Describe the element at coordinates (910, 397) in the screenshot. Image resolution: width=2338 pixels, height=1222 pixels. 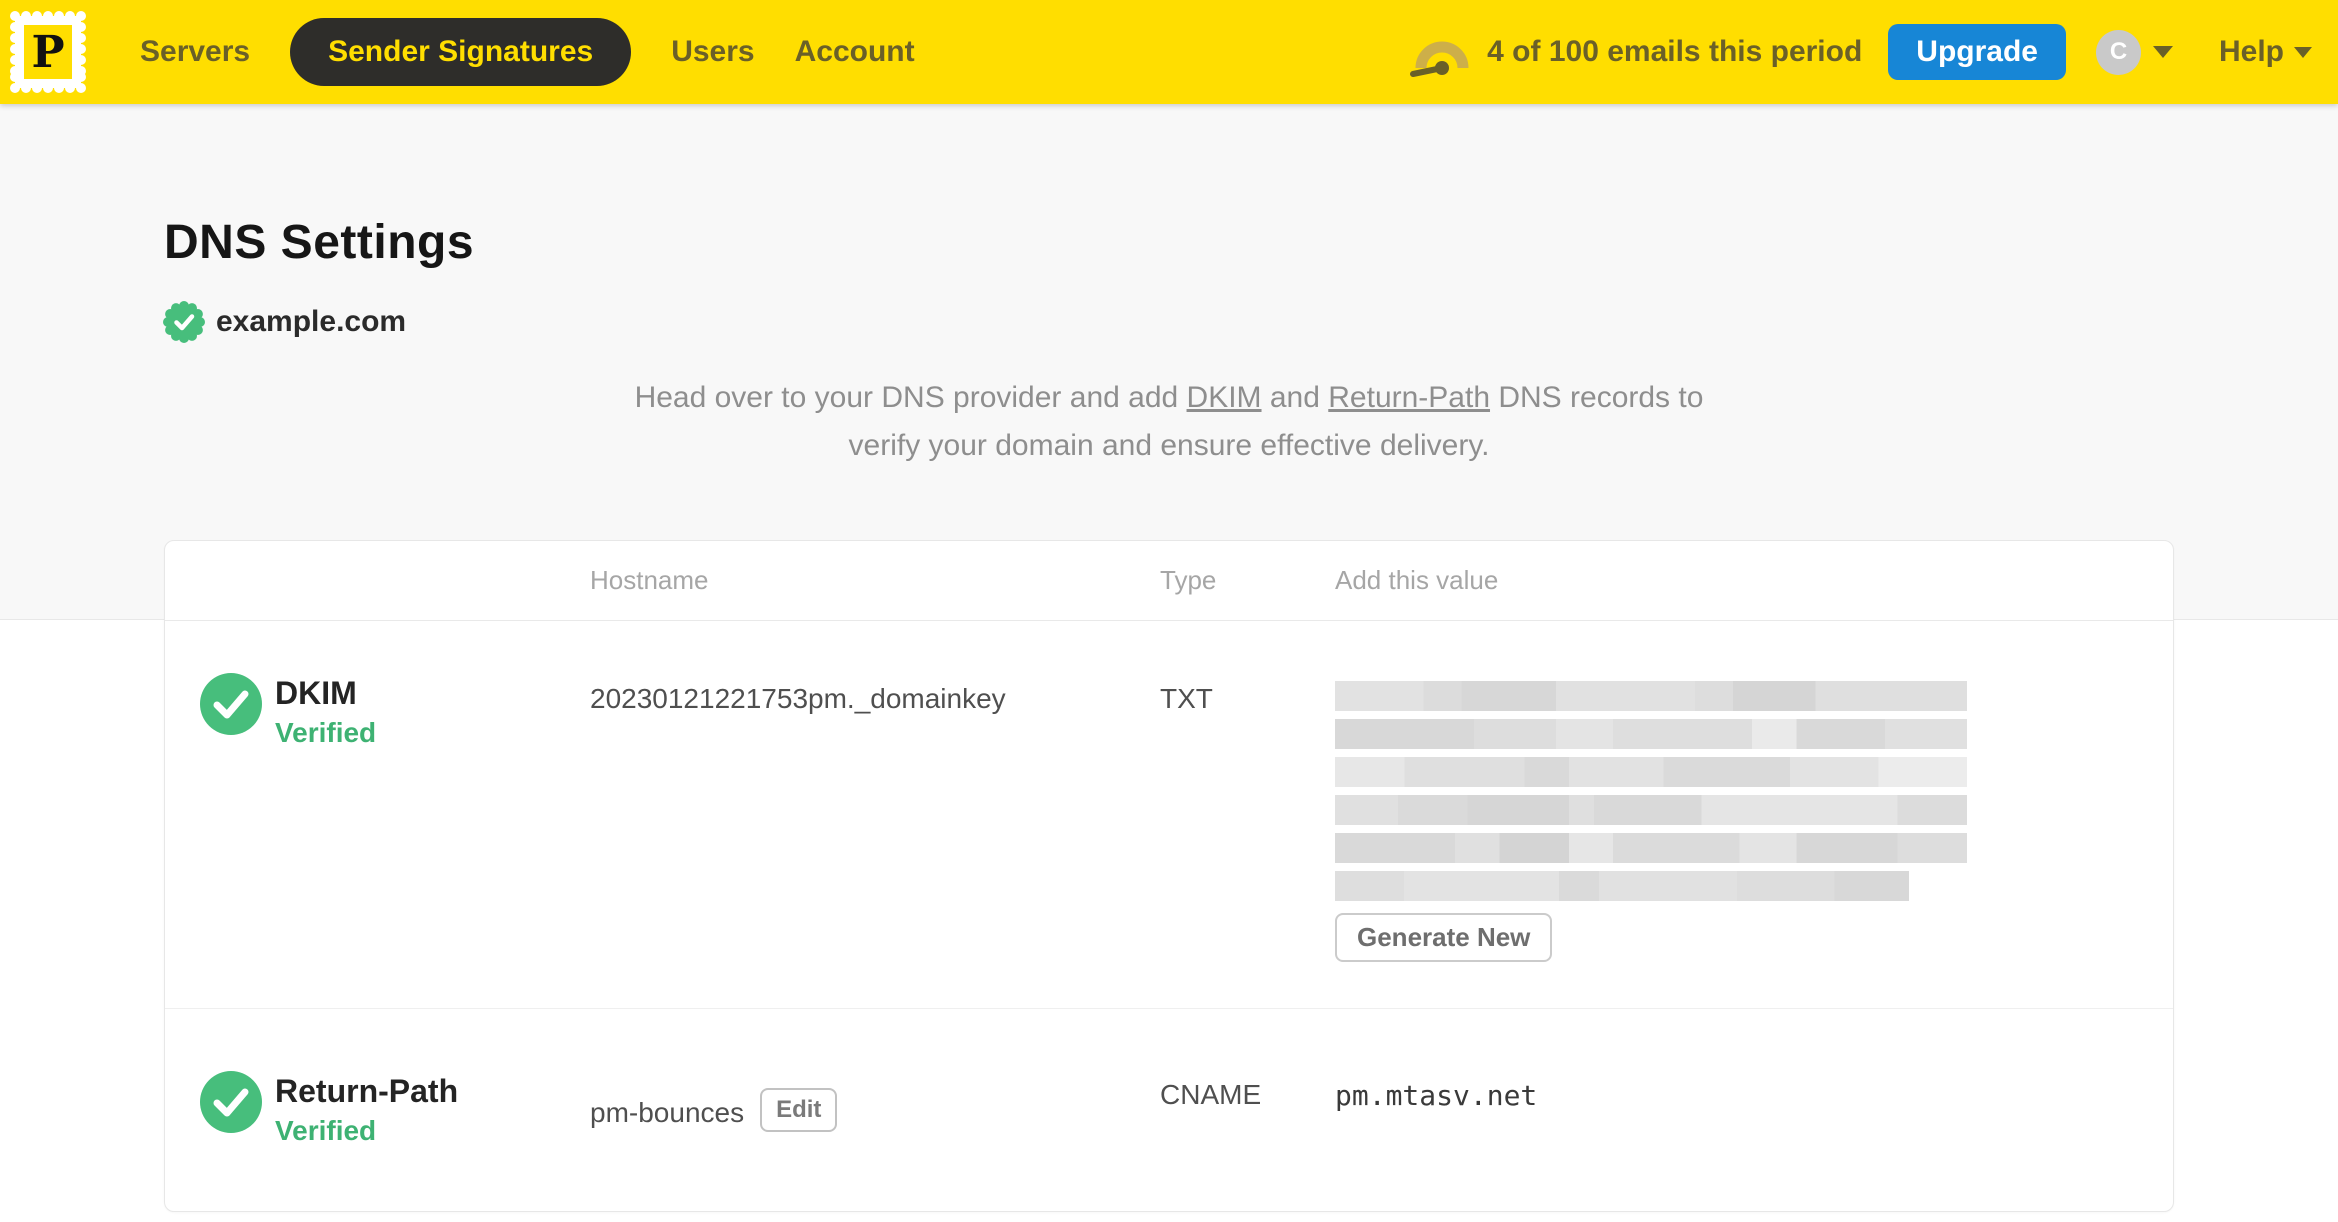
I see `description-text: Head over to your DNS provider and add` at that location.